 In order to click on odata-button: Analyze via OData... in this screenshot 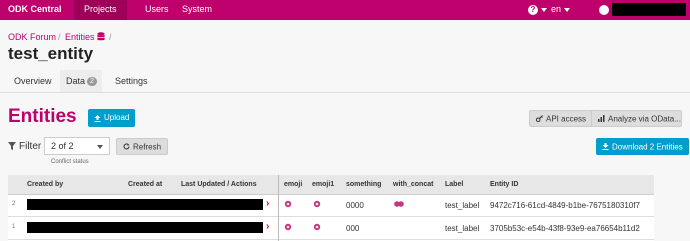, I will do `click(636, 118)`.